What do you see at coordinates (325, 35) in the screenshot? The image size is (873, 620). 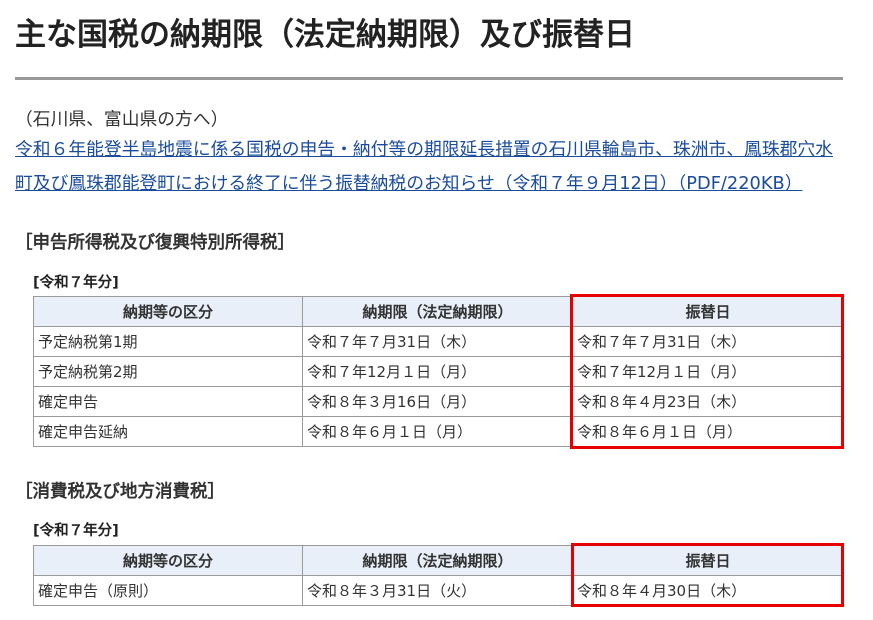 I see `page-title: 主な国税の納期限（法定納期限）及び振替日` at bounding box center [325, 35].